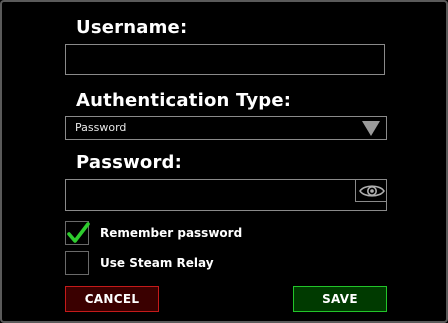 The width and height of the screenshot is (448, 323). Describe the element at coordinates (184, 100) in the screenshot. I see `auth-type-label: Authentication Type:` at that location.